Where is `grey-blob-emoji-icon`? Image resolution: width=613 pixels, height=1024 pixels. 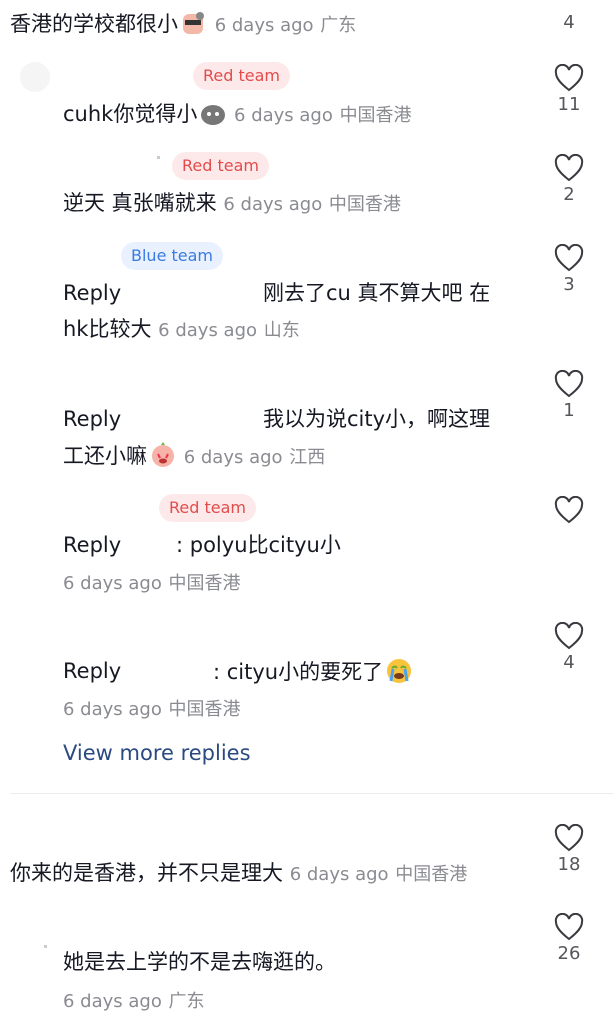
grey-blob-emoji-icon is located at coordinates (213, 113).